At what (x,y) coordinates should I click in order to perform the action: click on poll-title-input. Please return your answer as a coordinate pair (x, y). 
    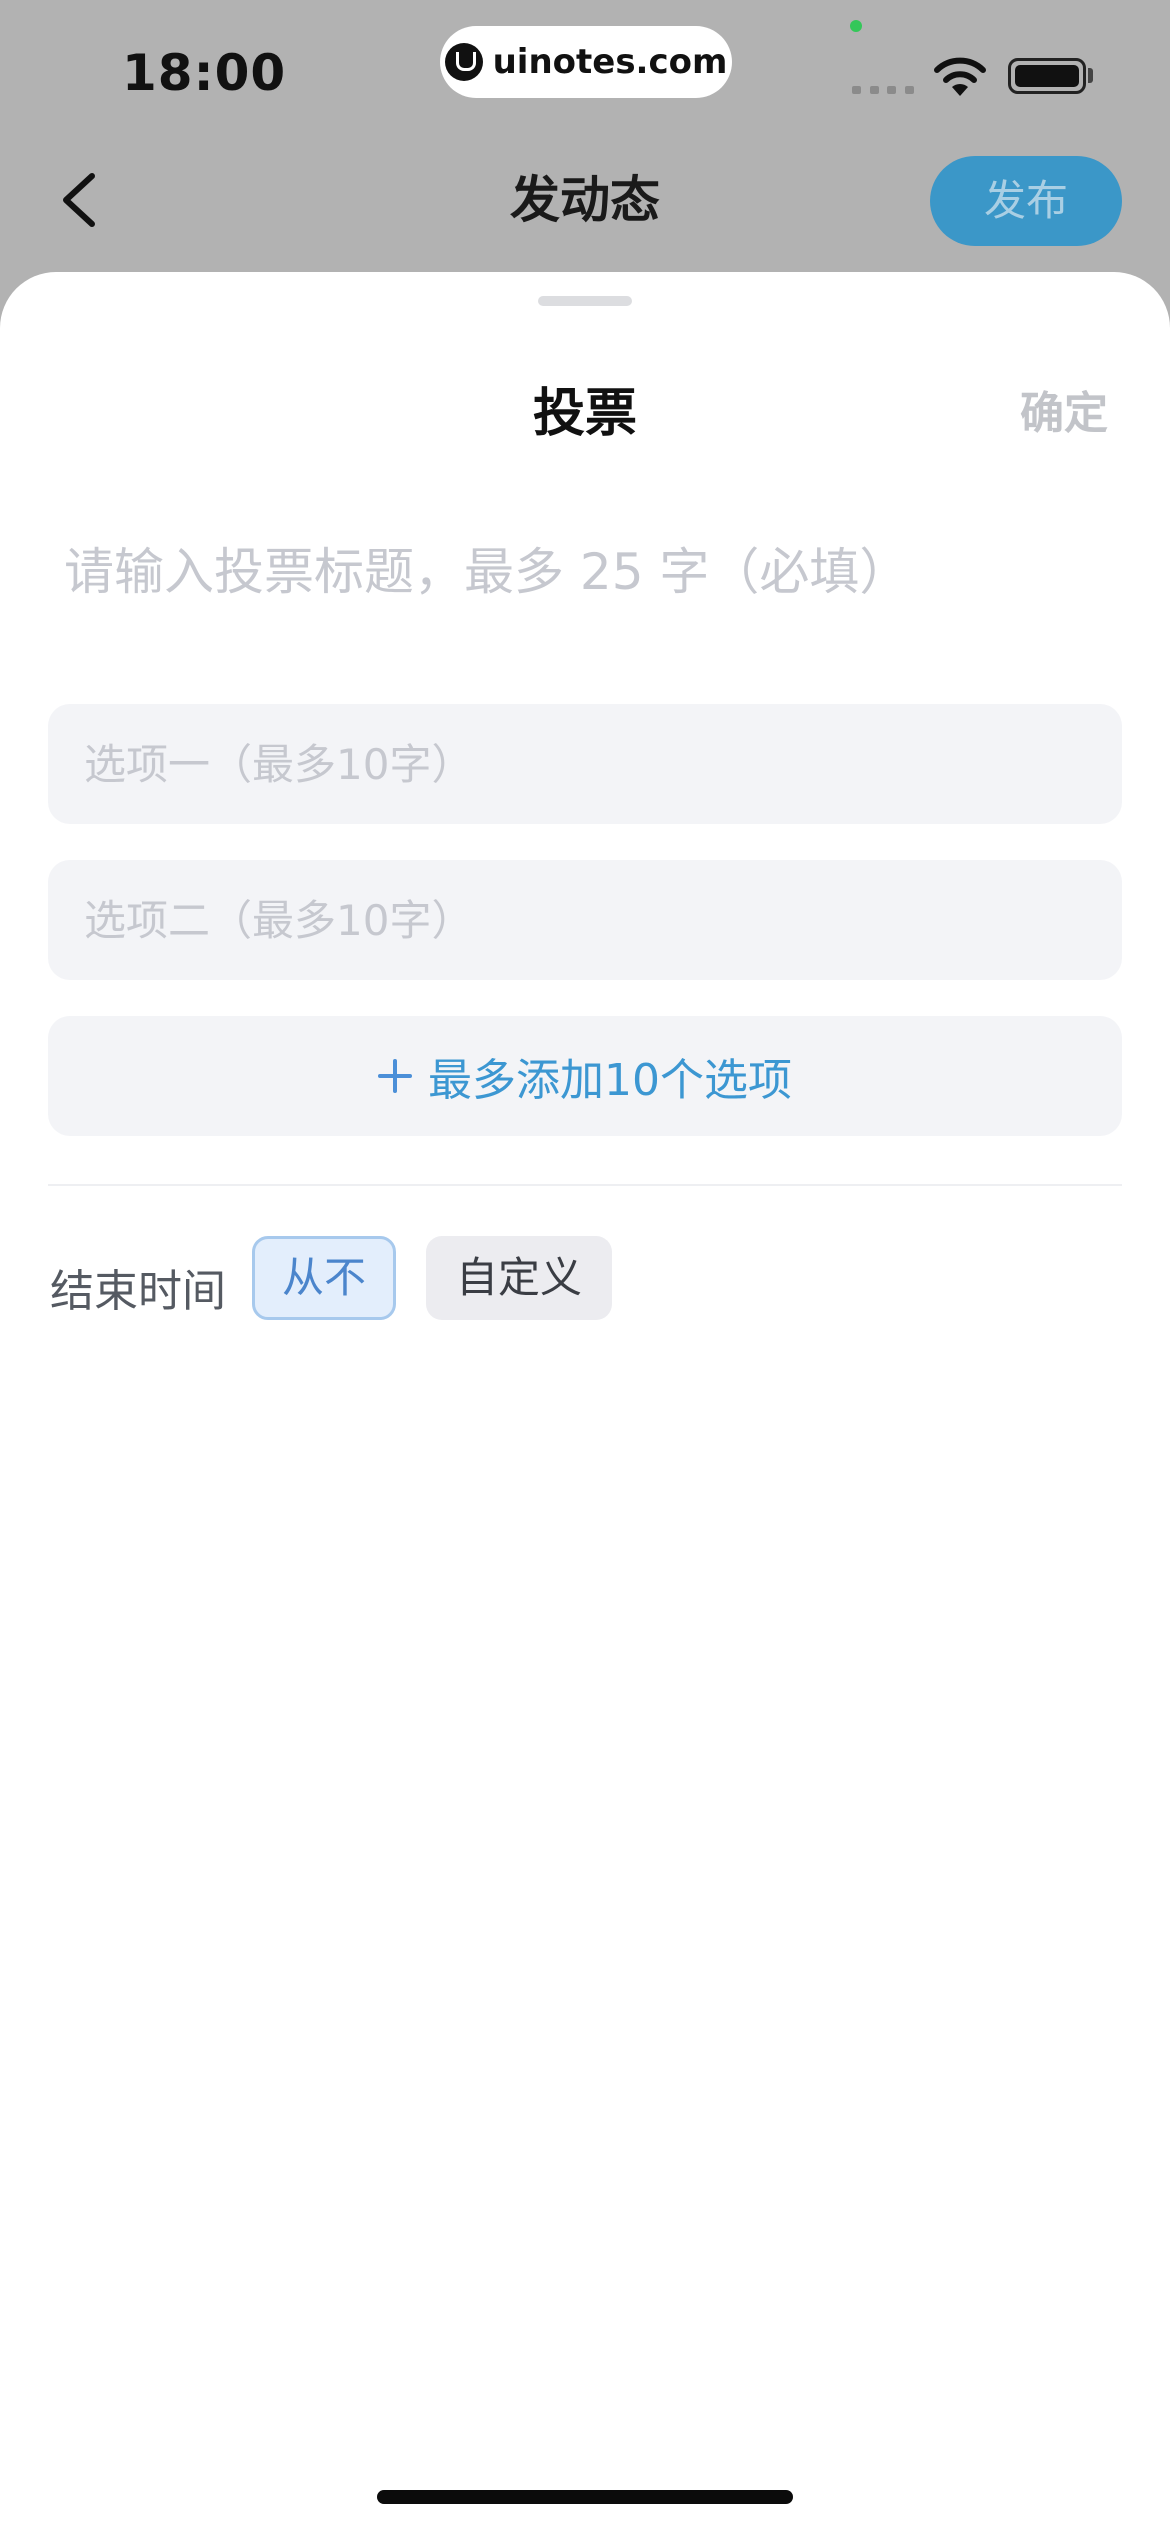
    Looking at the image, I should click on (584, 572).